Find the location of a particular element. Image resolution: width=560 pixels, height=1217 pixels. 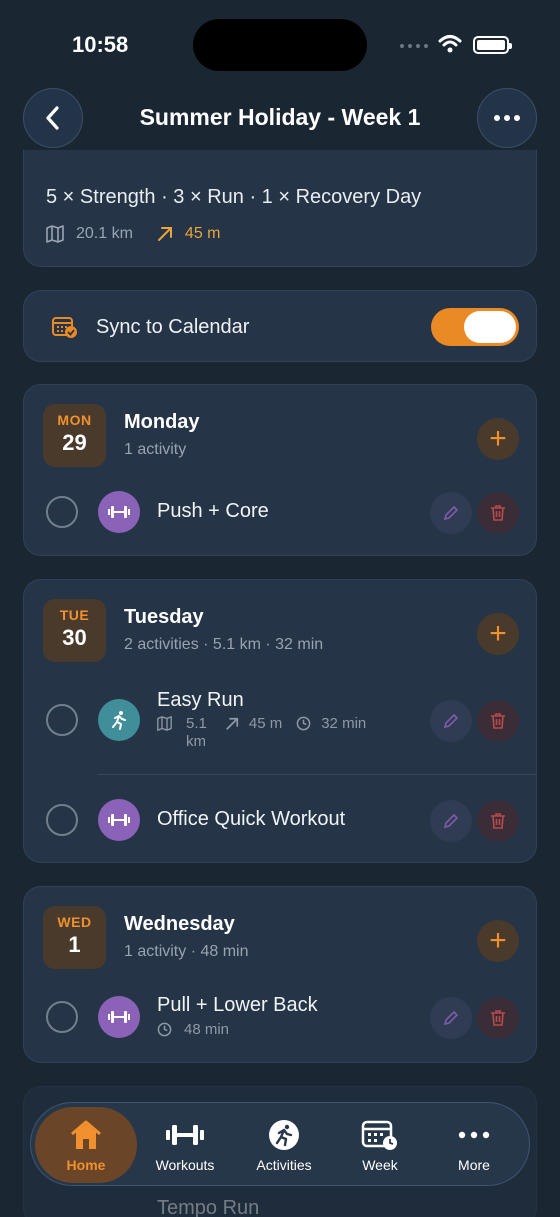

tab-label: Workouts is located at coordinates (185, 1165).